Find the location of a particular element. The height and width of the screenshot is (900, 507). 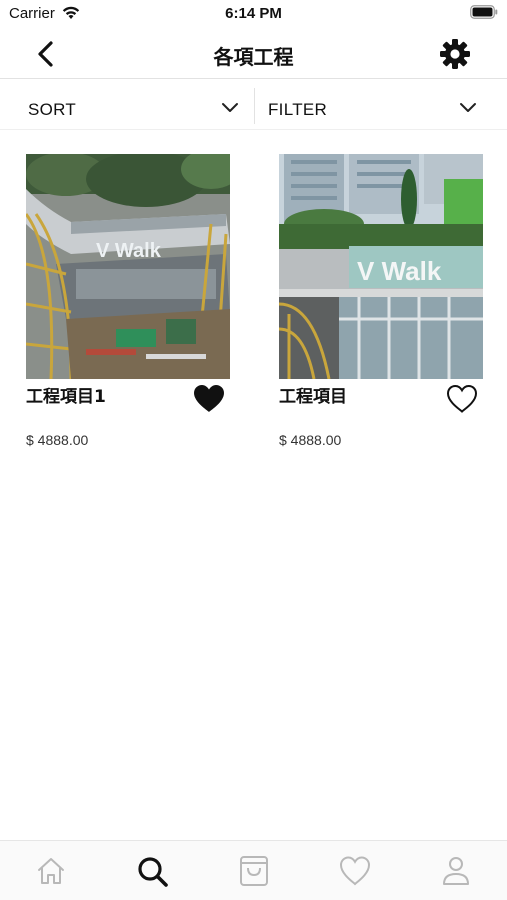

product-card: V Walk 工程項目 $ 4888.00 is located at coordinates (381, 301).